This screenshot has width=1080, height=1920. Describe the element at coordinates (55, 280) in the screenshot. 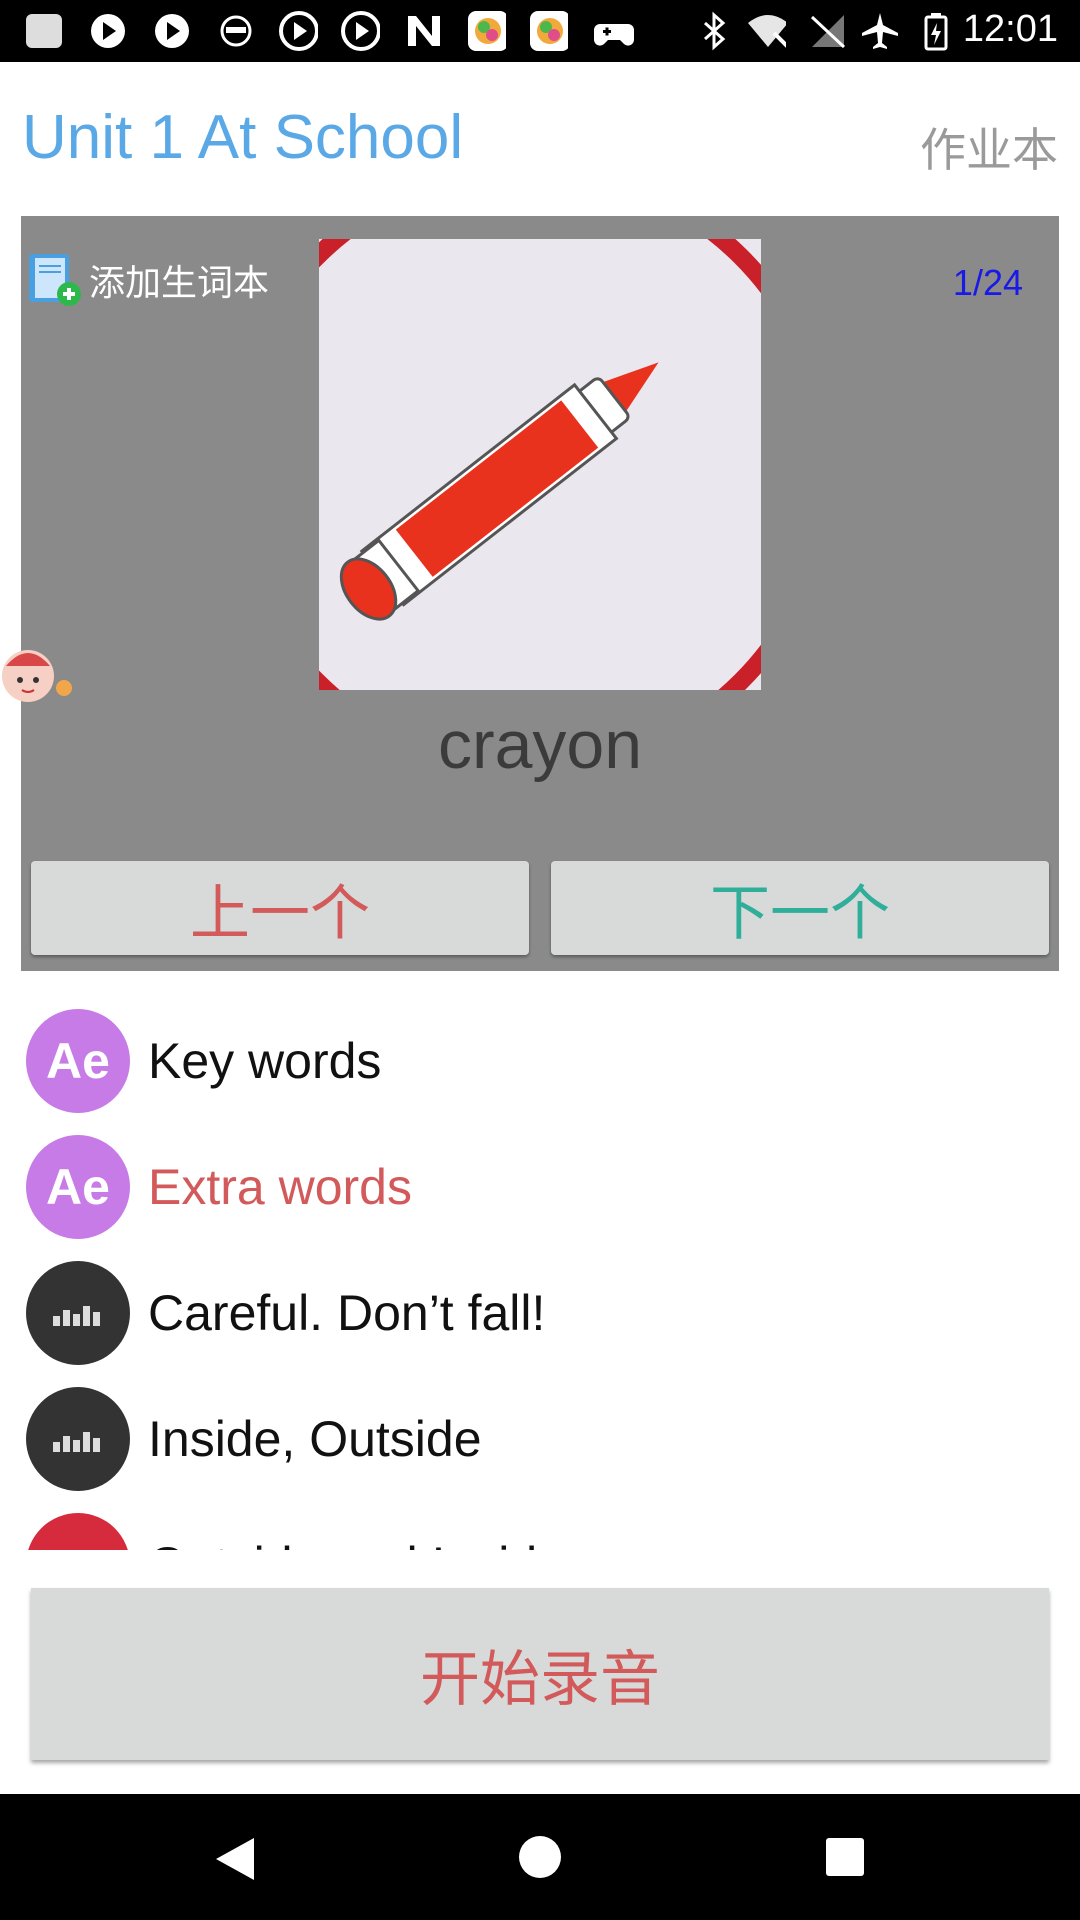

I see `notebook-add-icon` at that location.